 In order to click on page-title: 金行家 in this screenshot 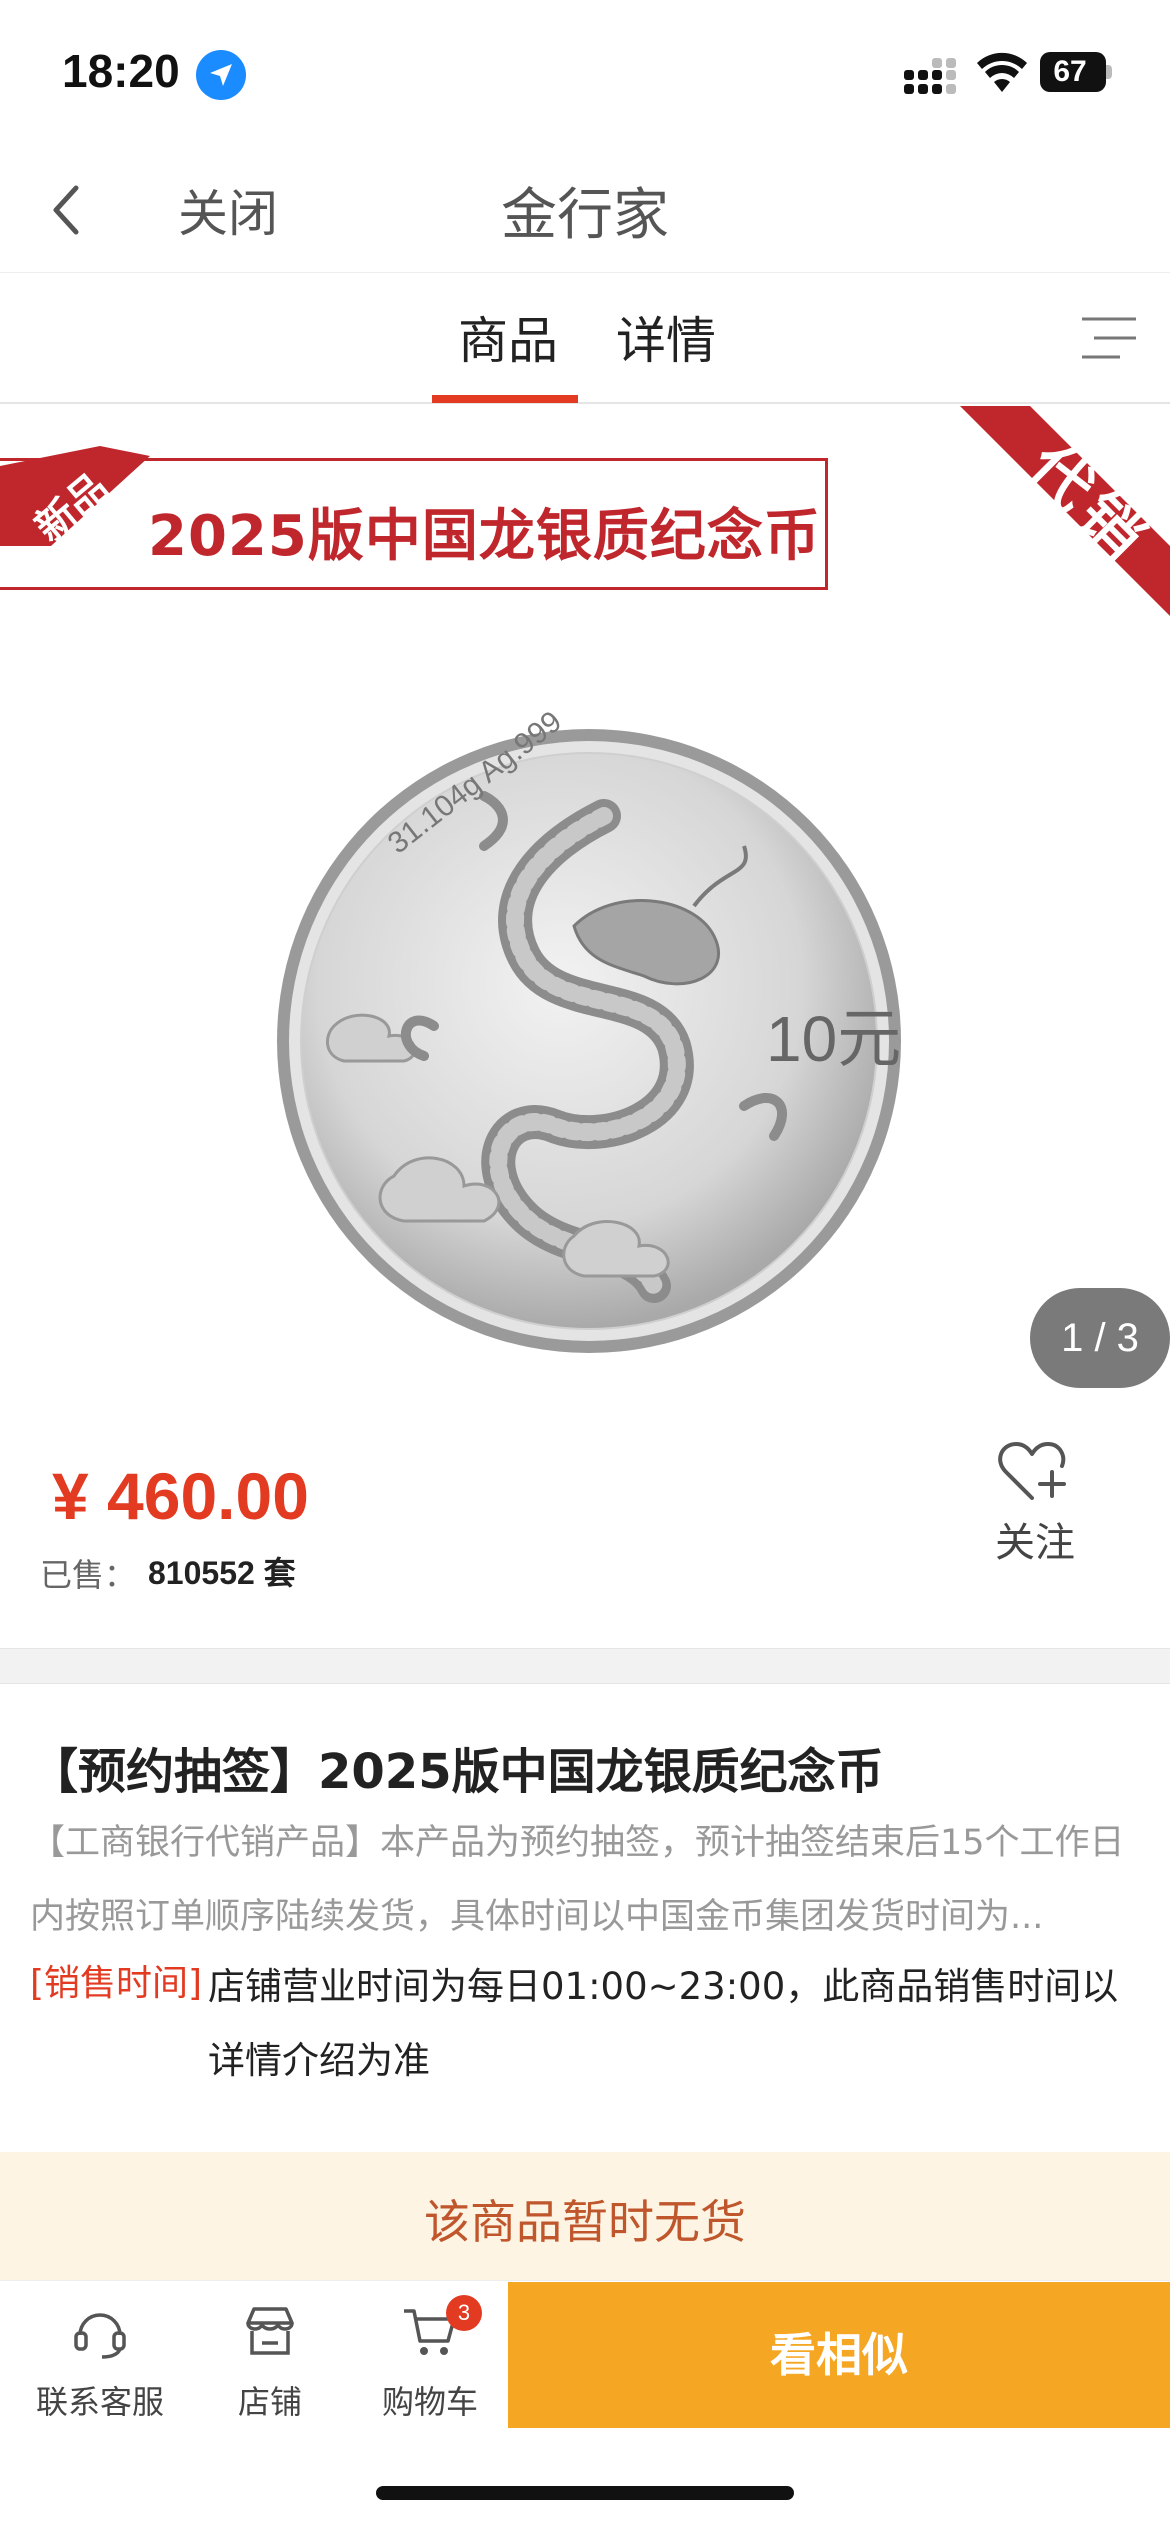, I will do `click(585, 215)`.